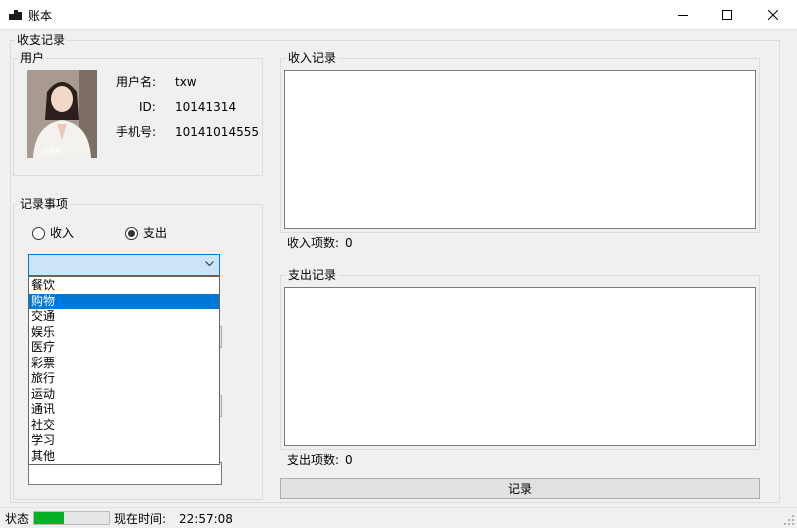 This screenshot has height=528, width=797. What do you see at coordinates (209, 264) in the screenshot?
I see `chevron-down-icon` at bounding box center [209, 264].